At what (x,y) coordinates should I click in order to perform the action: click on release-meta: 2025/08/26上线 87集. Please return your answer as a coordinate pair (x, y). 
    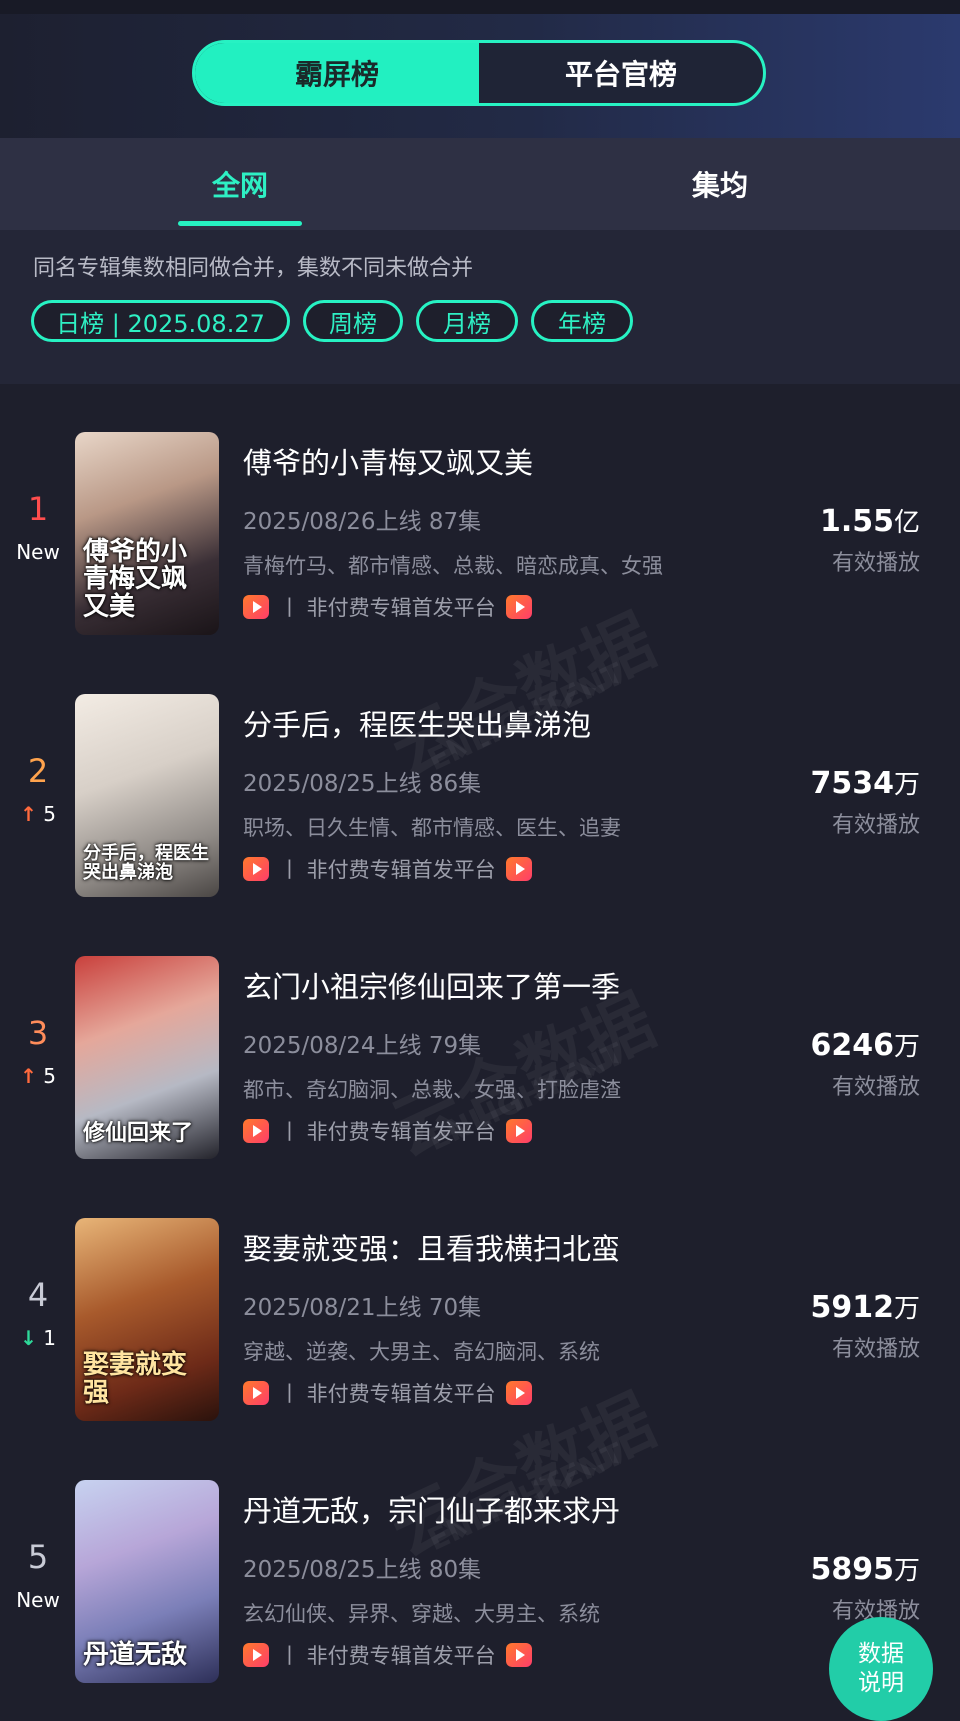
    Looking at the image, I should click on (362, 522).